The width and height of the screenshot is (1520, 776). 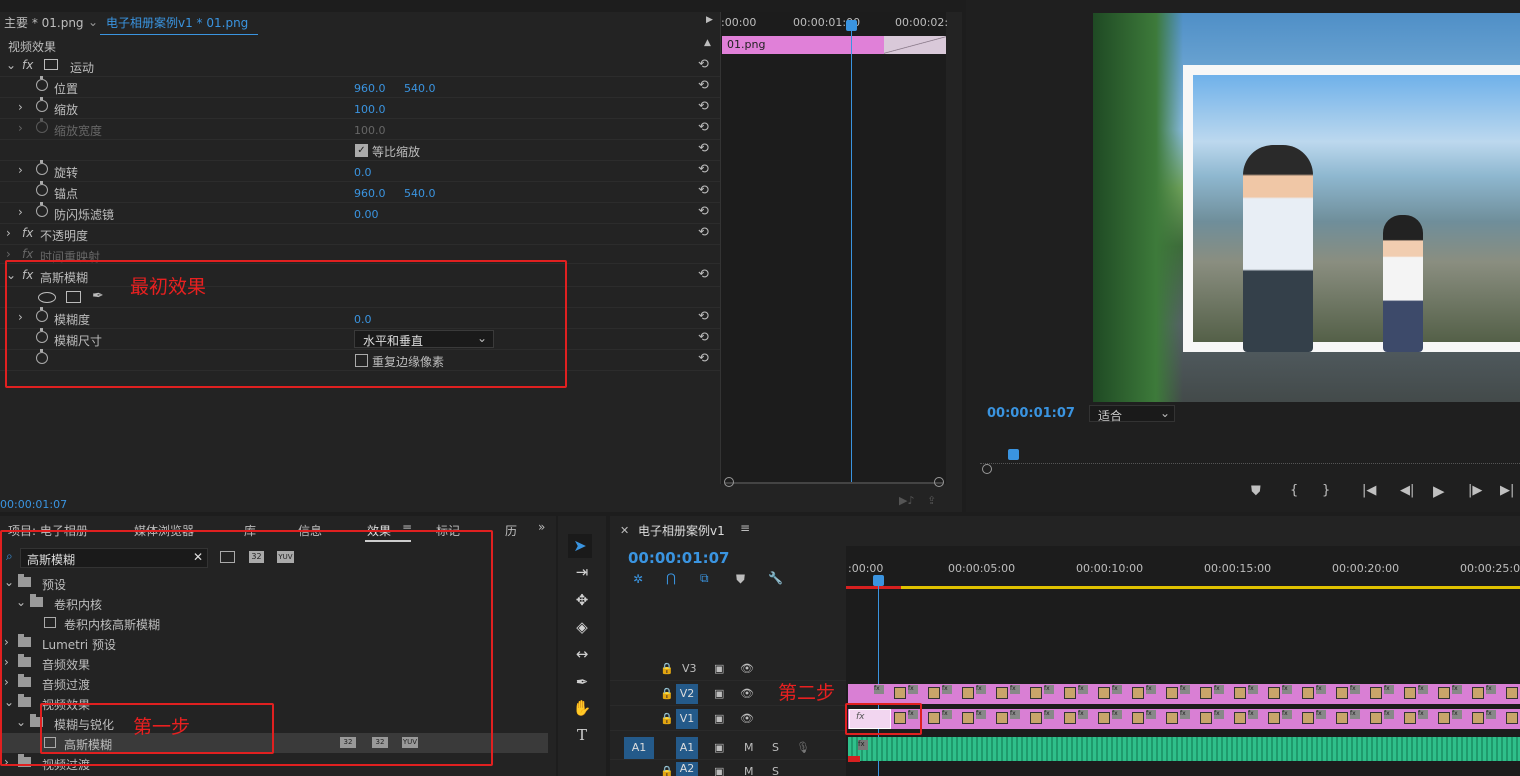 I want to click on timeline-timecode: 00:00:01:07, so click(x=679, y=558).